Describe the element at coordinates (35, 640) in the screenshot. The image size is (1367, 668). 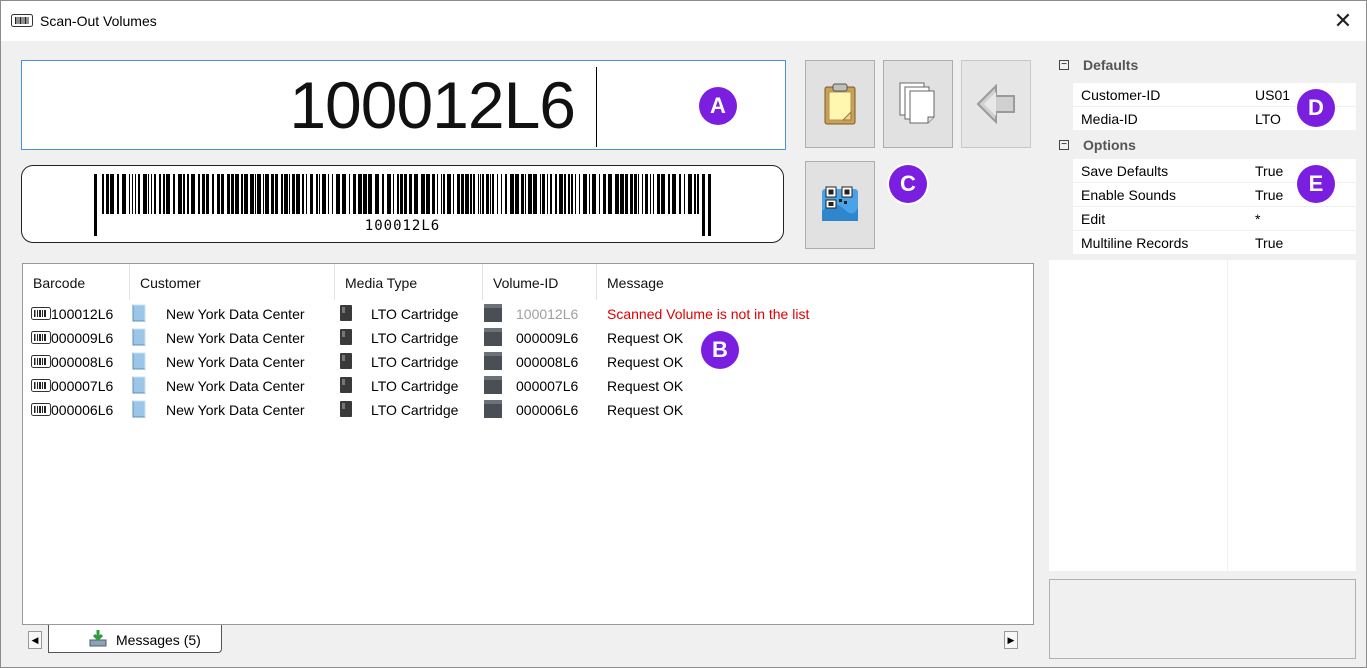
I see `tab-scroll-left-button: ◀` at that location.